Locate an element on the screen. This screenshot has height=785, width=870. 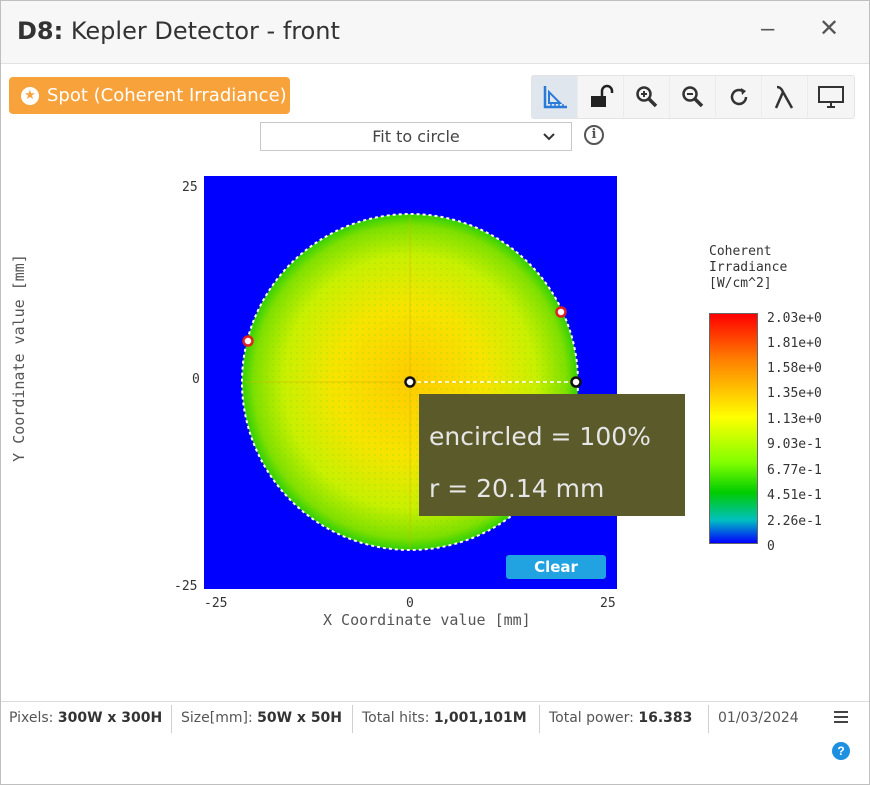
marker-right is located at coordinates (561, 312).